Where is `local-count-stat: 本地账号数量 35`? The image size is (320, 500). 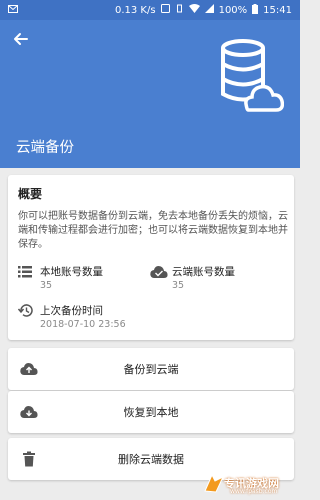
local-count-stat: 本地账号数量 35 is located at coordinates (78, 280).